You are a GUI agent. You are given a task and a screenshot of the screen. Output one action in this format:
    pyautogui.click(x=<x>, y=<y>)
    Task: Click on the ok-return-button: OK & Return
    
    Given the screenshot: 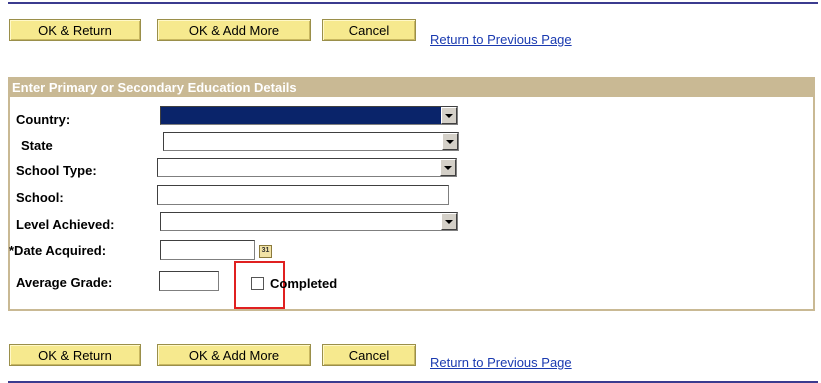 What is the action you would take?
    pyautogui.click(x=75, y=30)
    